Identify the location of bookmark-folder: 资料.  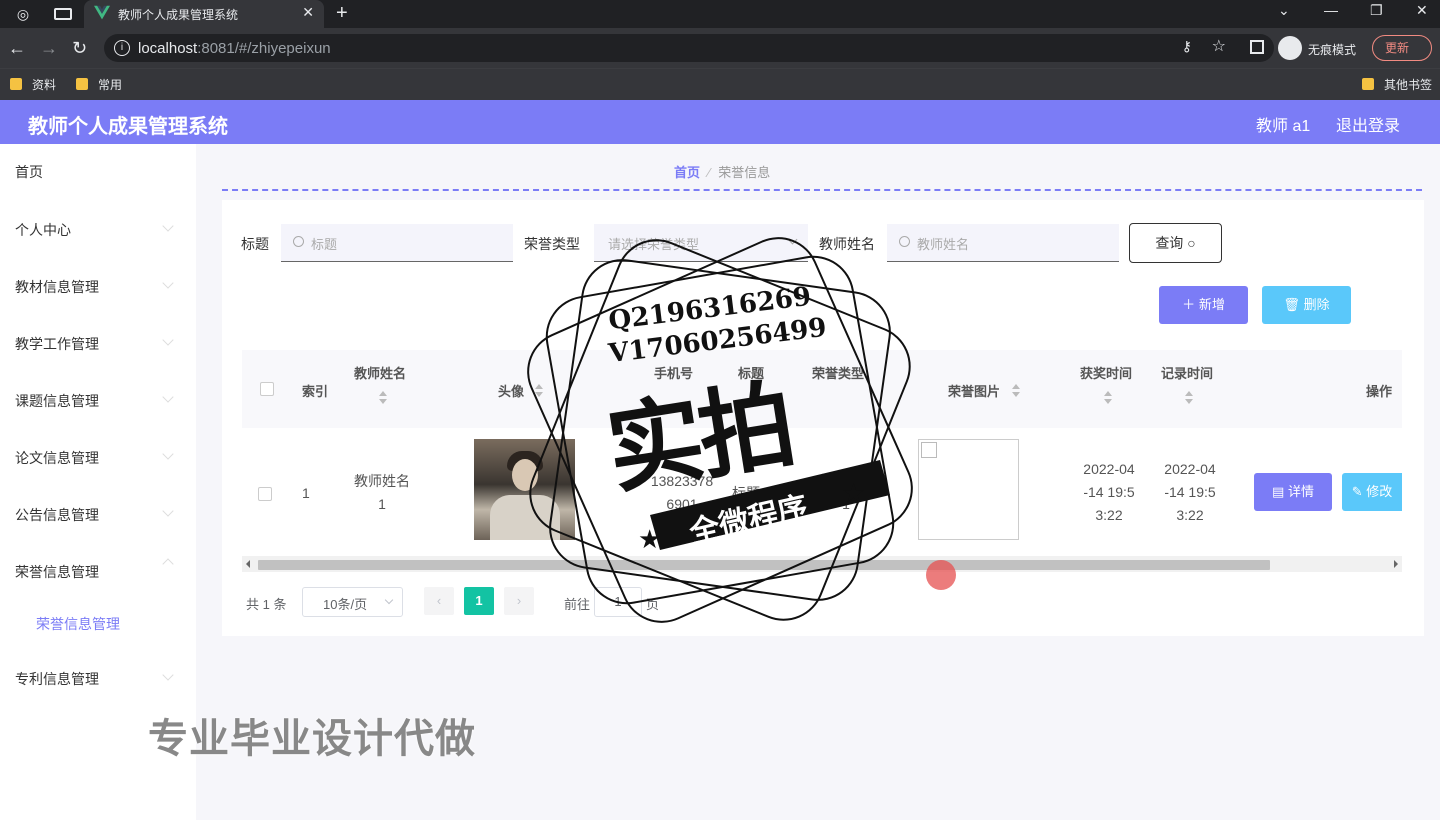
(33, 84).